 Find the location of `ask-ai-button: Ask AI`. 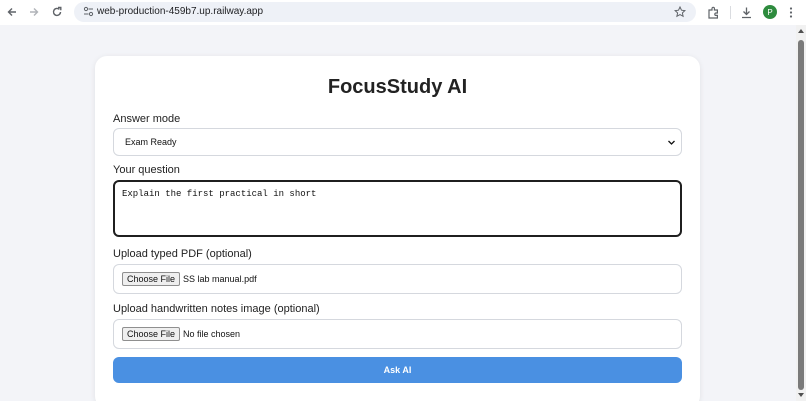

ask-ai-button: Ask AI is located at coordinates (397, 370).